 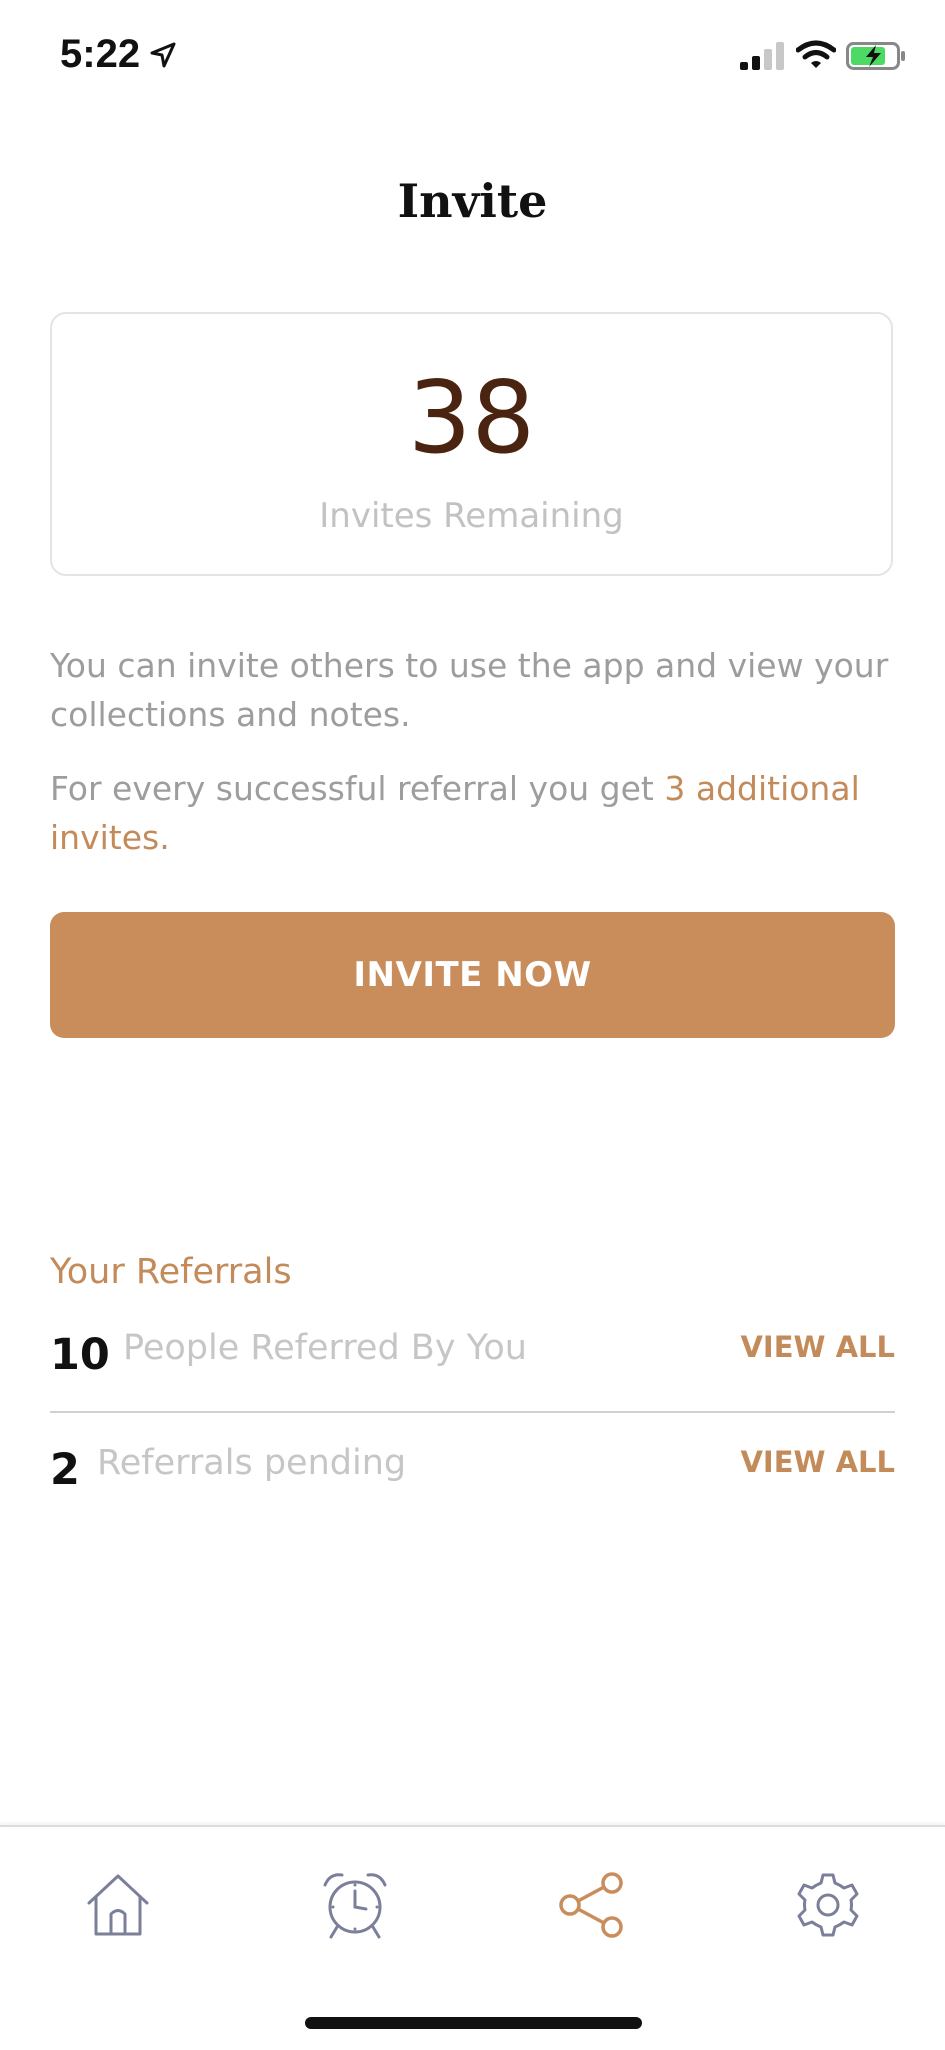 I want to click on wifi-icon, so click(x=816, y=57).